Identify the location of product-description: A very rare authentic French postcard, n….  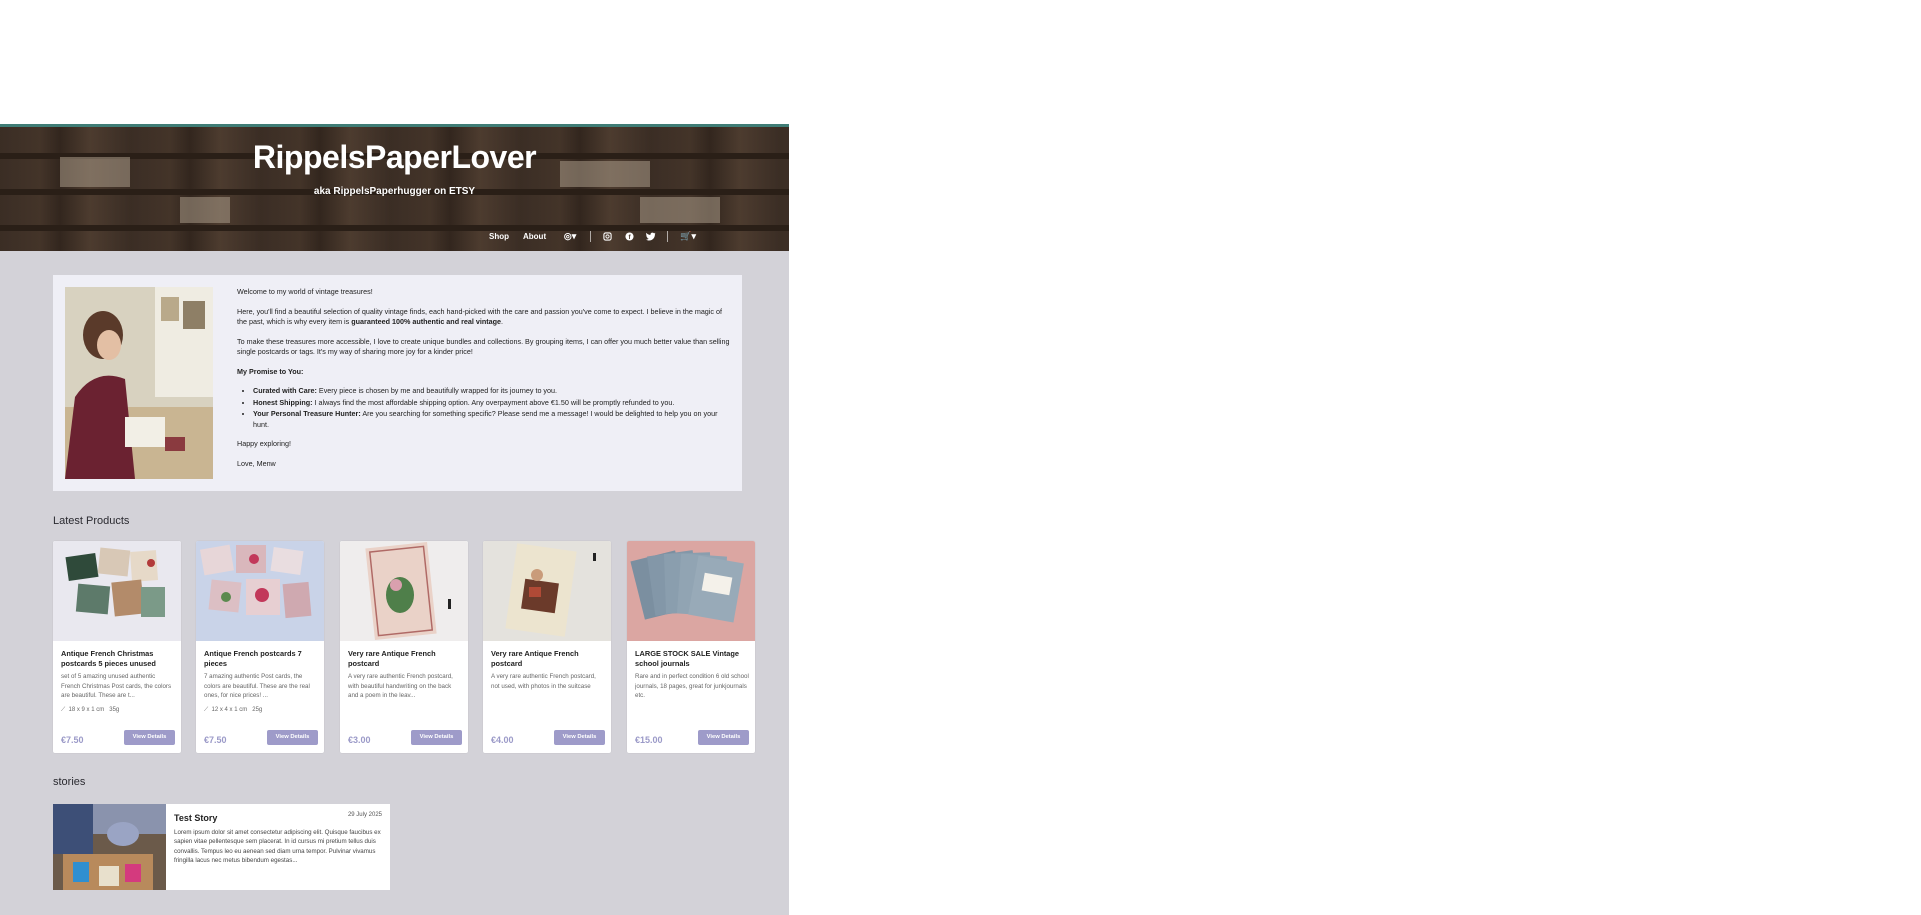
(543, 681).